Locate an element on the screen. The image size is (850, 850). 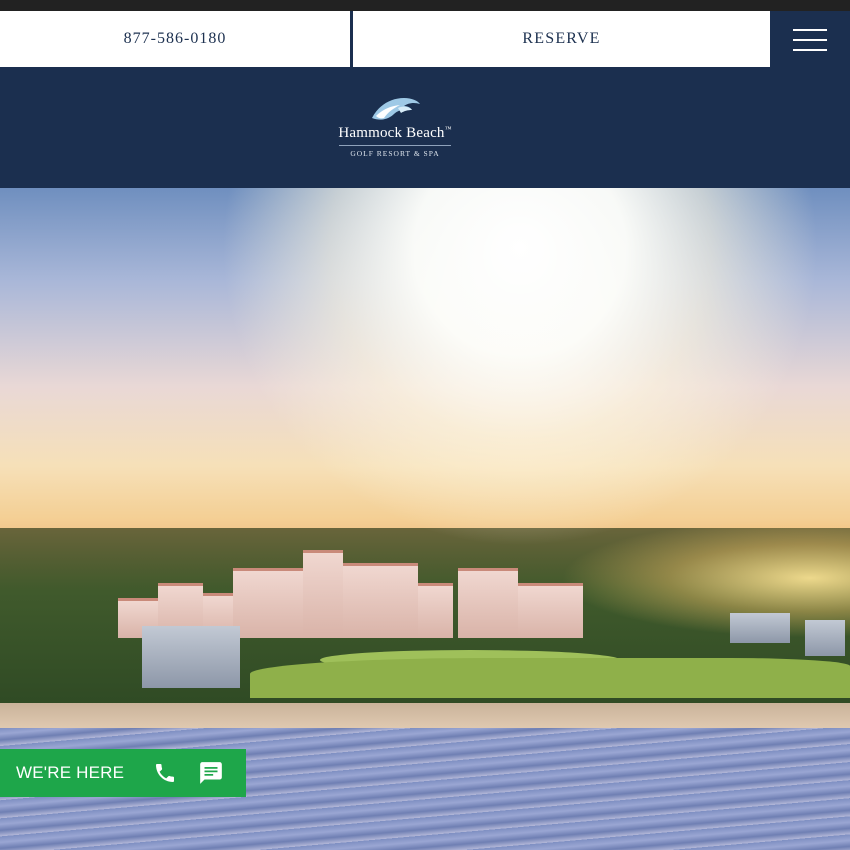
reserve-button: RESERVE is located at coordinates (561, 39).